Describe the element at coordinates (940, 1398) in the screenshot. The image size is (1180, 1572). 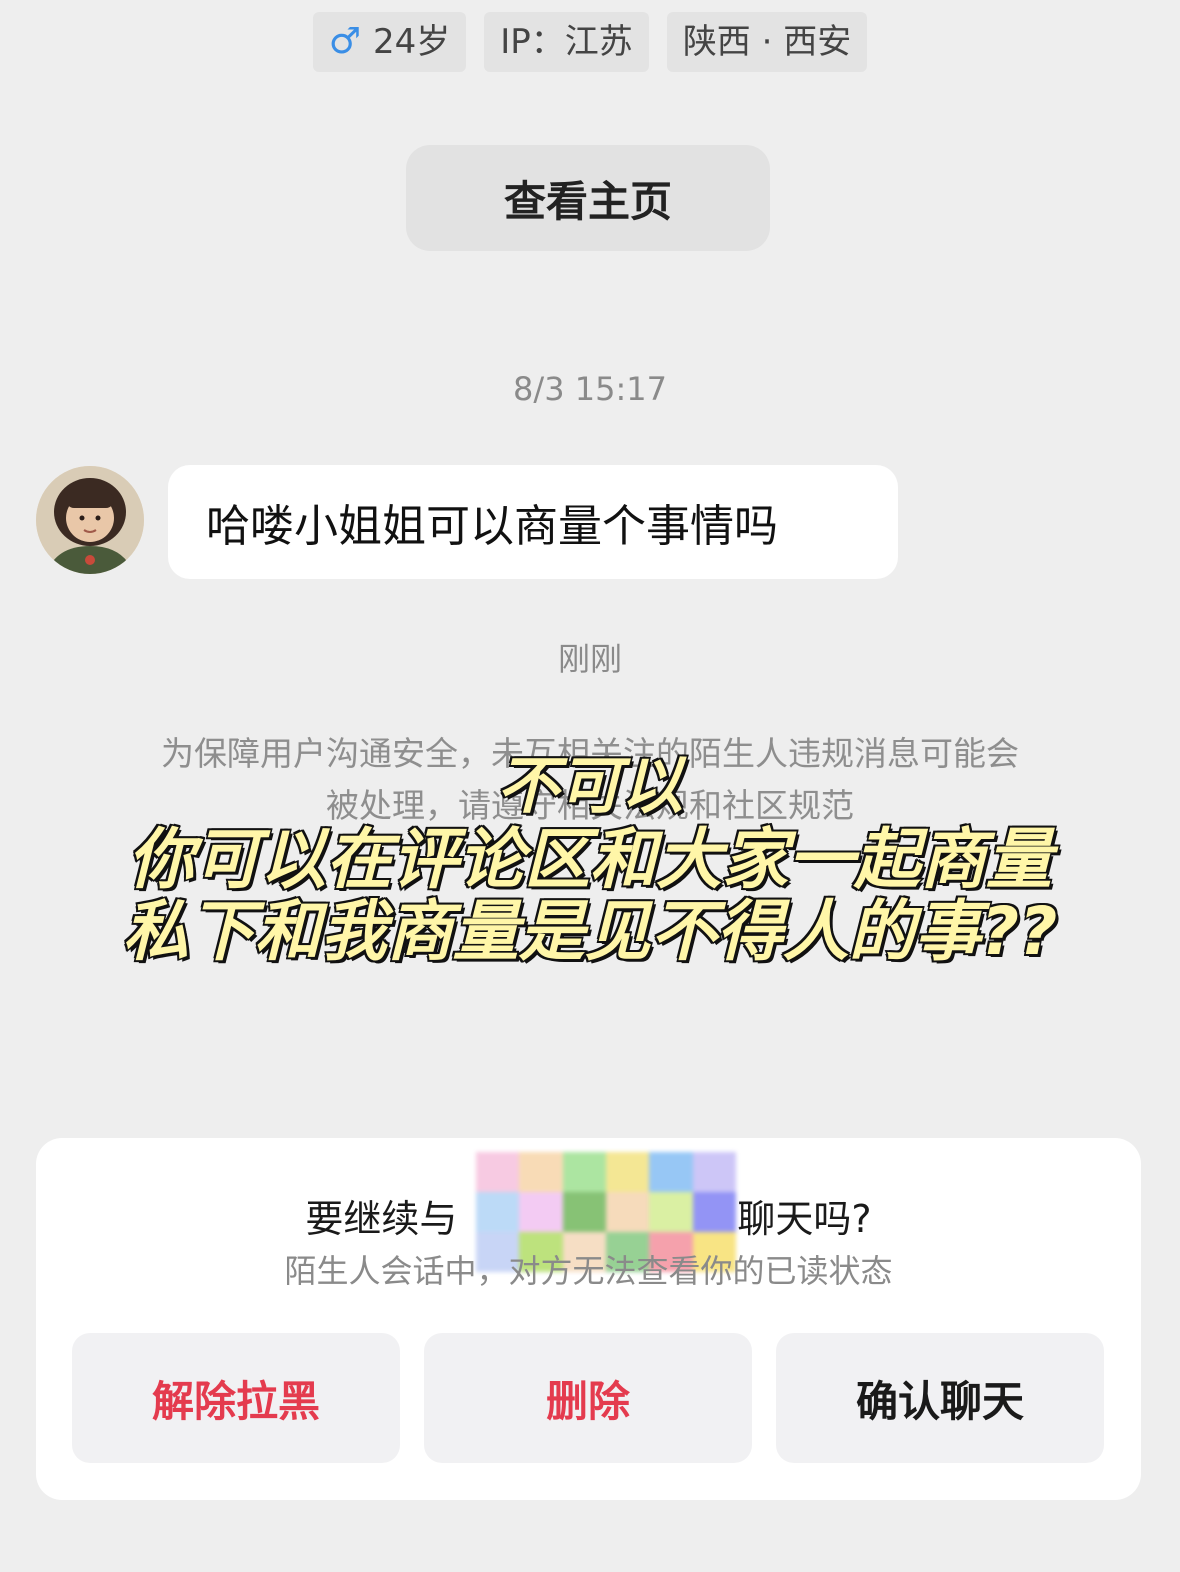
I see `confirm-chat-button: 确认聊天` at that location.